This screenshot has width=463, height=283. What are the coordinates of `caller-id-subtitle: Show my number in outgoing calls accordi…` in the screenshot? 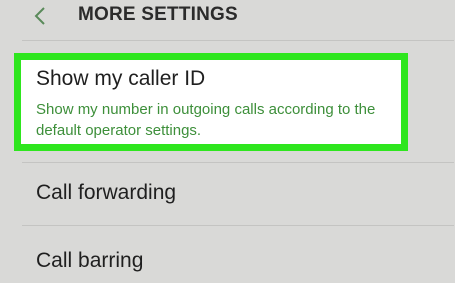 It's located at (206, 120).